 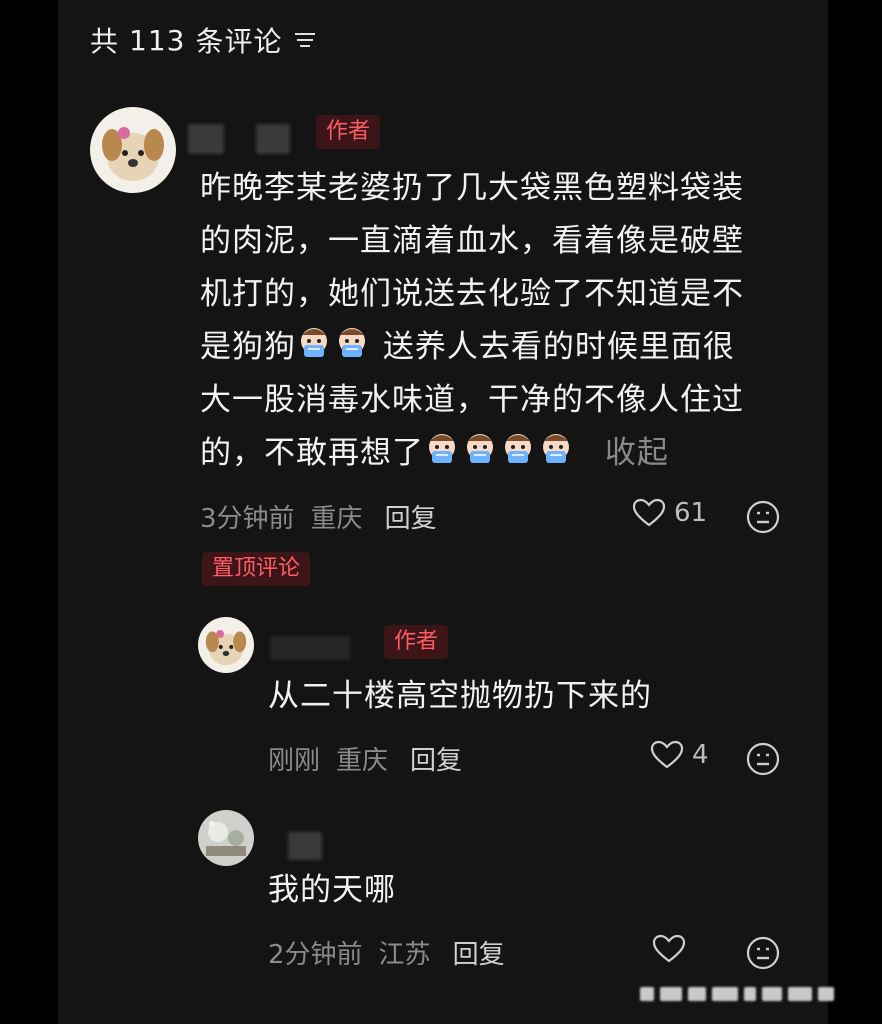 I want to click on comment-location: 江苏, so click(x=404, y=955).